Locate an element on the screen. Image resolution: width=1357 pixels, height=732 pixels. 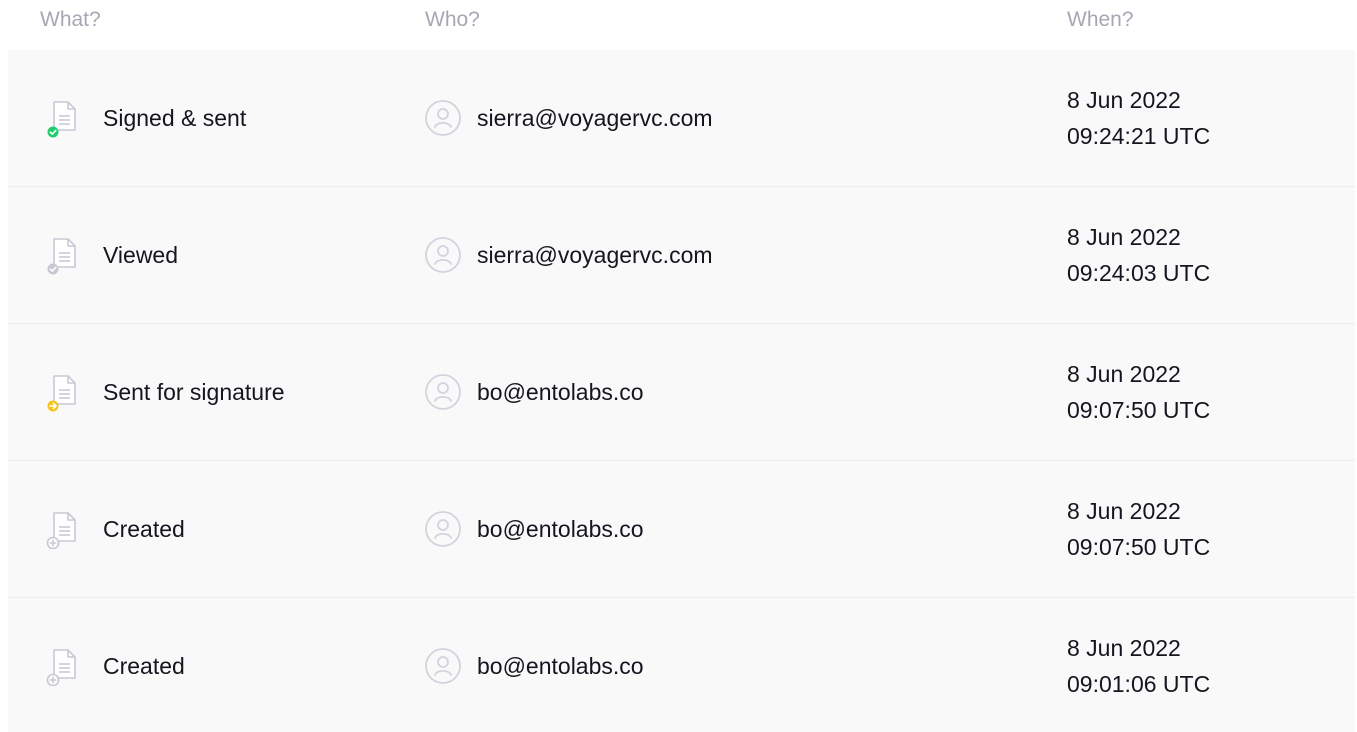
event-time: 09:24:03 UTC is located at coordinates (1139, 273).